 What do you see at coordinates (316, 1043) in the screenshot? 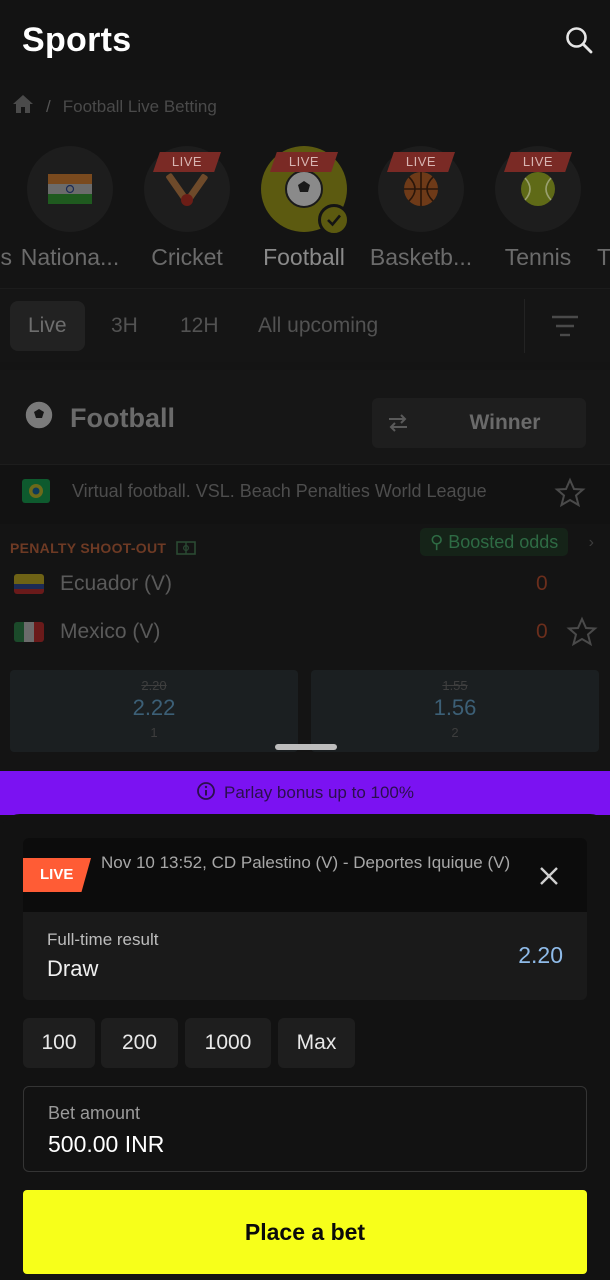
I see `quick-amount-max: Max` at bounding box center [316, 1043].